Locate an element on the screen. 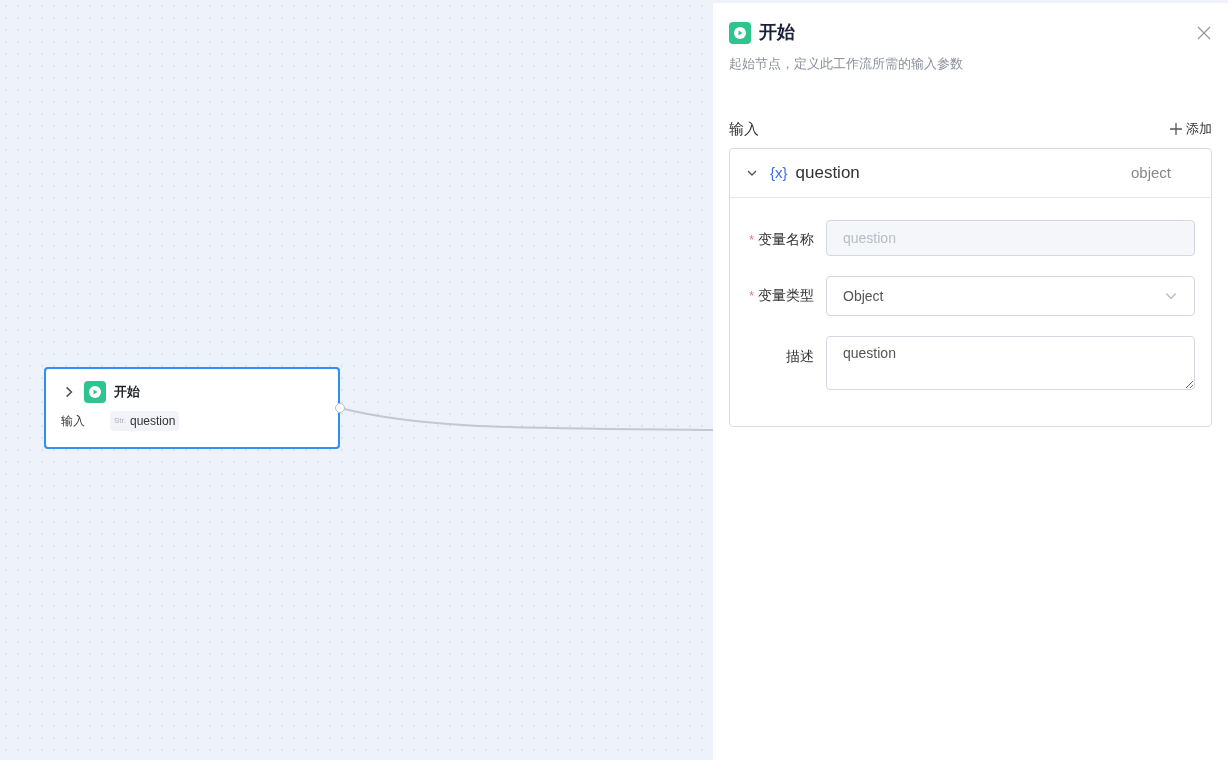  plus-icon is located at coordinates (1176, 128).